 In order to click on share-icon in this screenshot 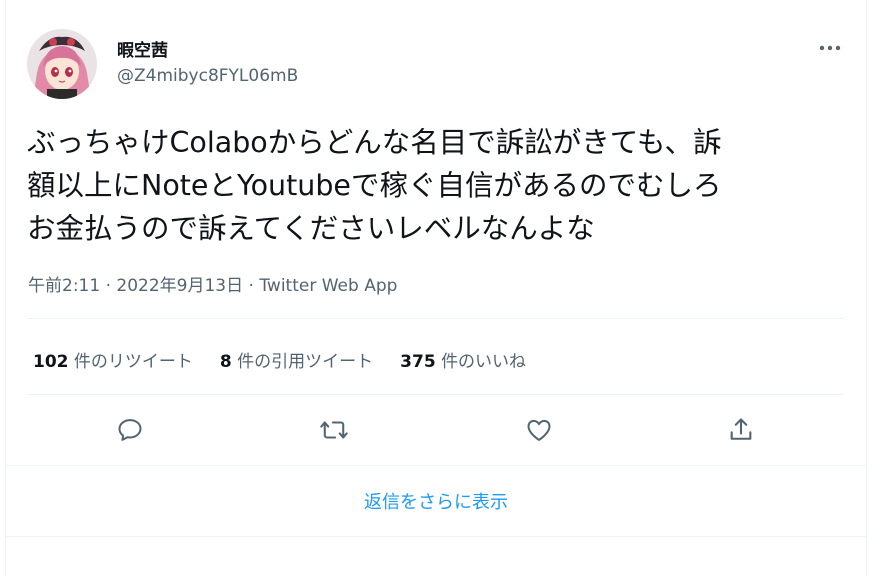, I will do `click(741, 429)`.